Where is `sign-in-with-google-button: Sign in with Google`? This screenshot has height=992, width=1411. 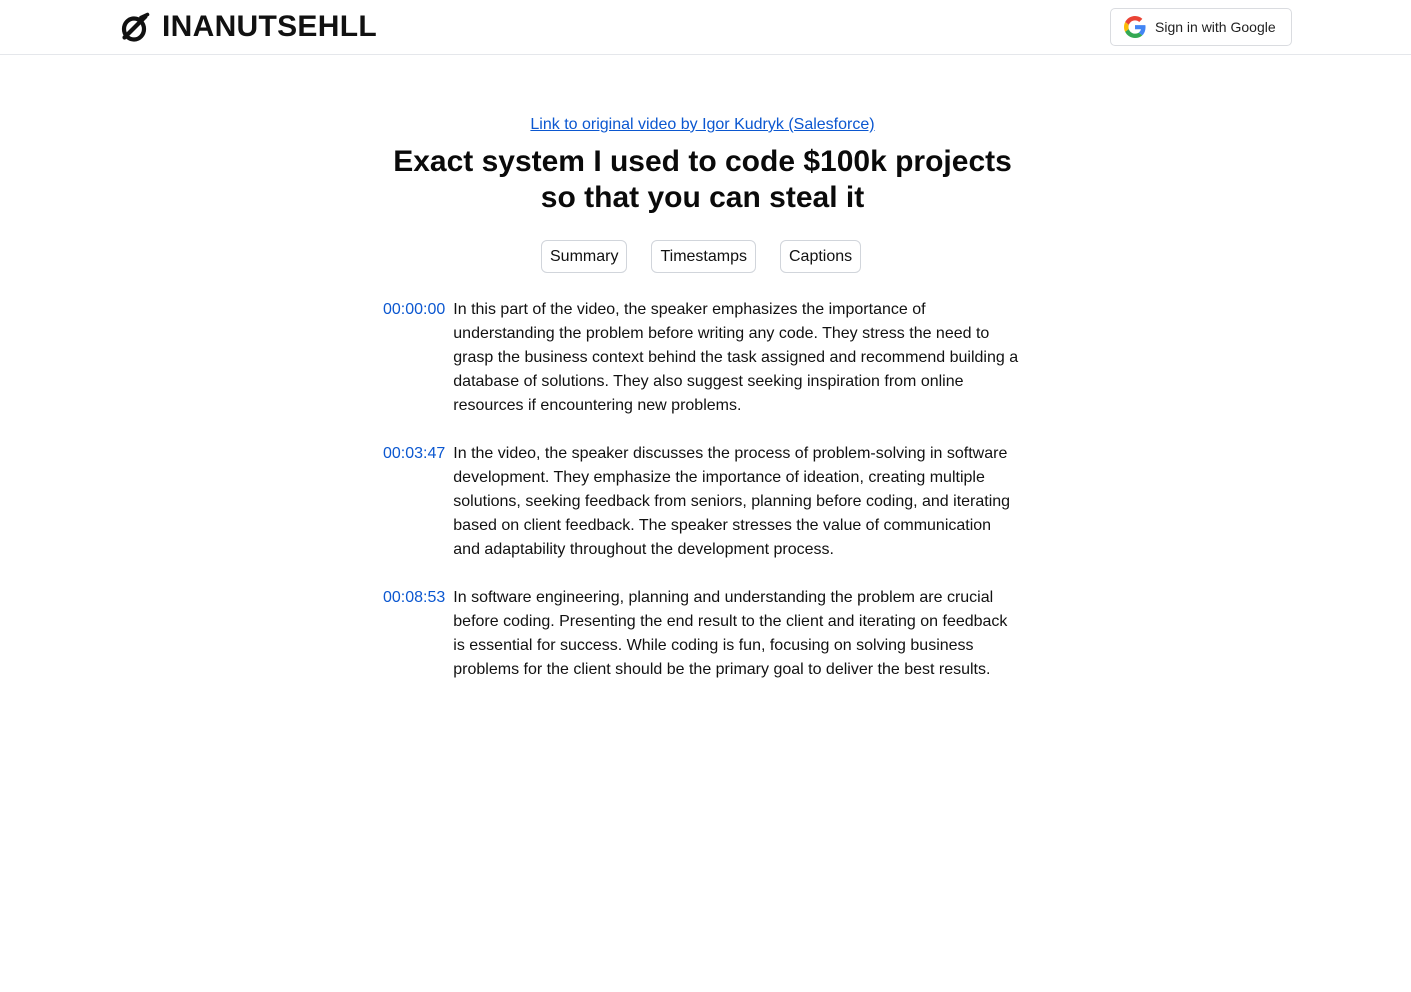 sign-in-with-google-button: Sign in with Google is located at coordinates (1201, 27).